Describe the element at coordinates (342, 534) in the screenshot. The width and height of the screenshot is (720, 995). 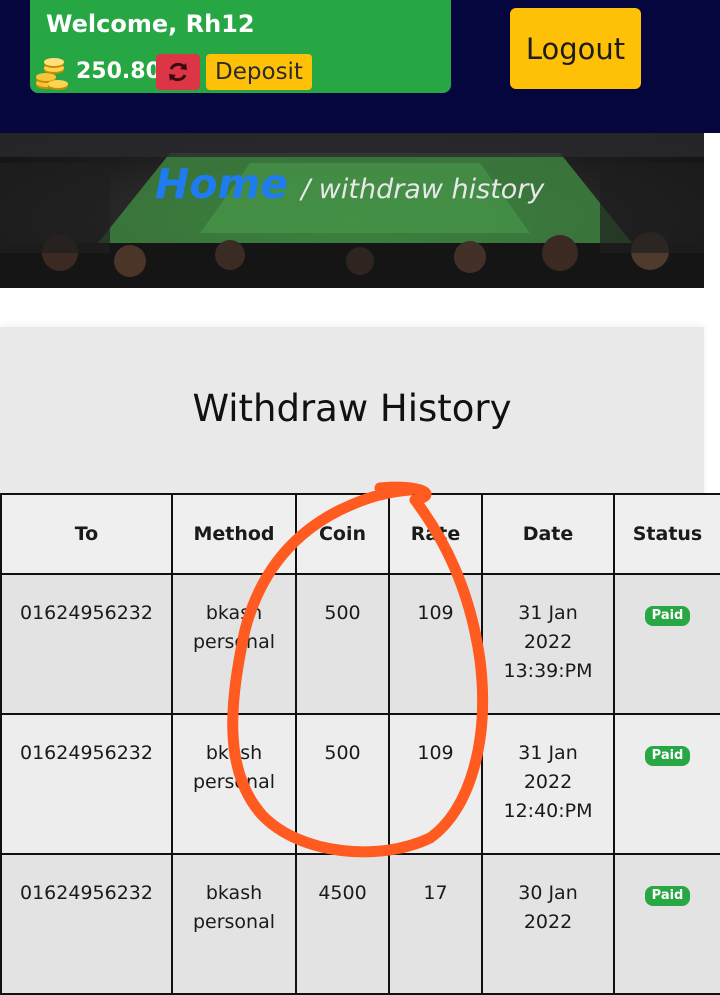
I see `column-header-coin: Coin` at that location.